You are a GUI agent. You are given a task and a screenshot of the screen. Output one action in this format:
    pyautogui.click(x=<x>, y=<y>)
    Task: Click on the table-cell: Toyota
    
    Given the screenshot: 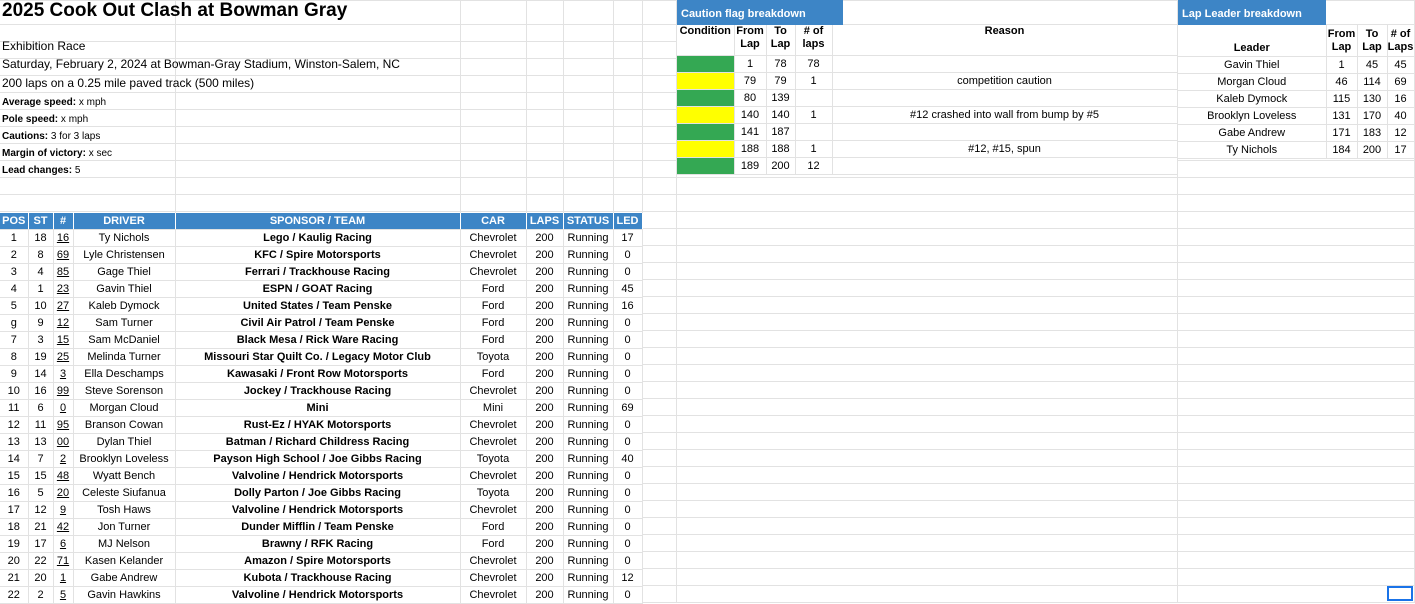 What is the action you would take?
    pyautogui.click(x=493, y=357)
    